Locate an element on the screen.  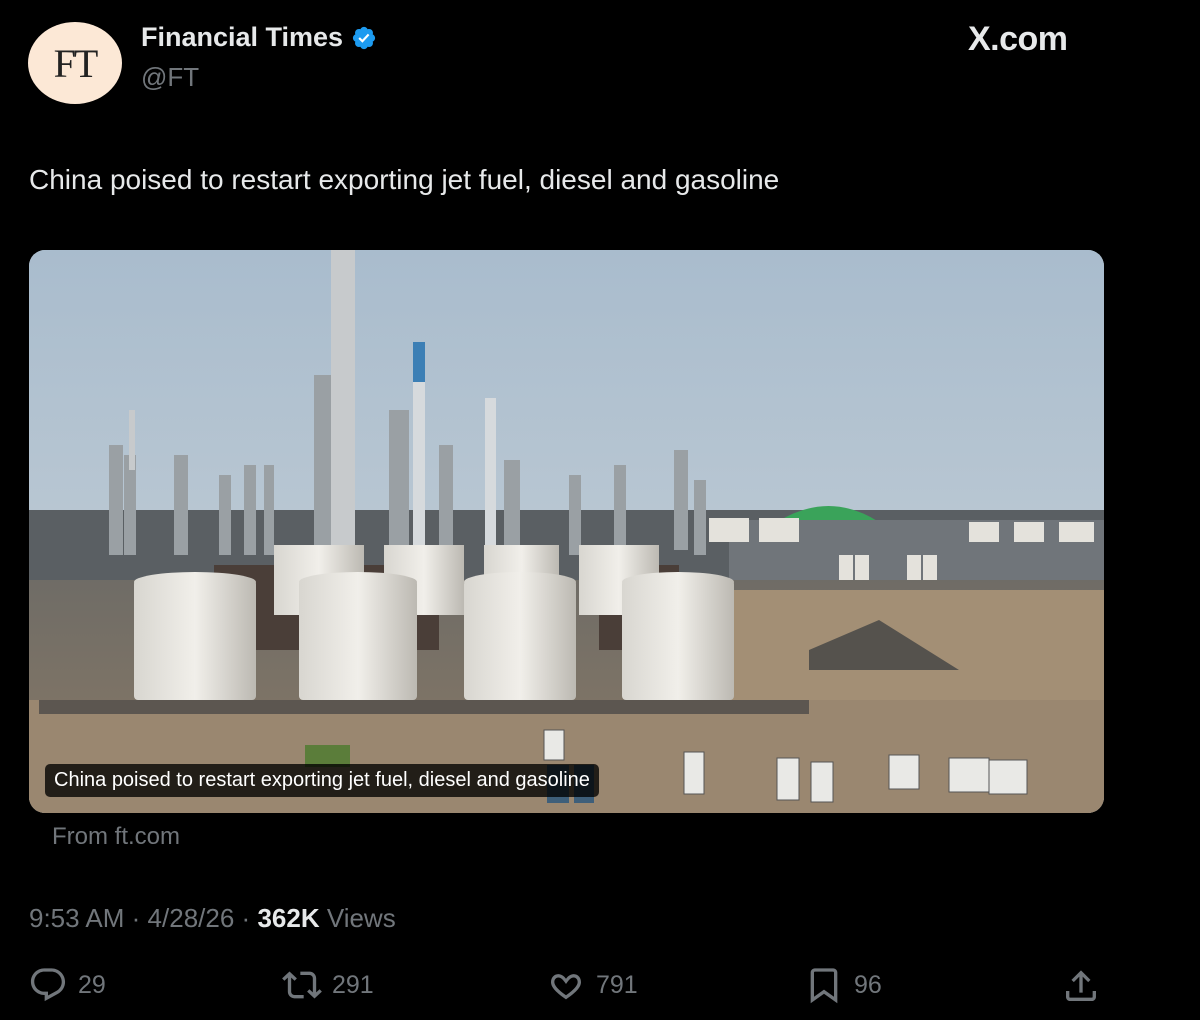
avatar-logo-text: FT is located at coordinates (76, 63).